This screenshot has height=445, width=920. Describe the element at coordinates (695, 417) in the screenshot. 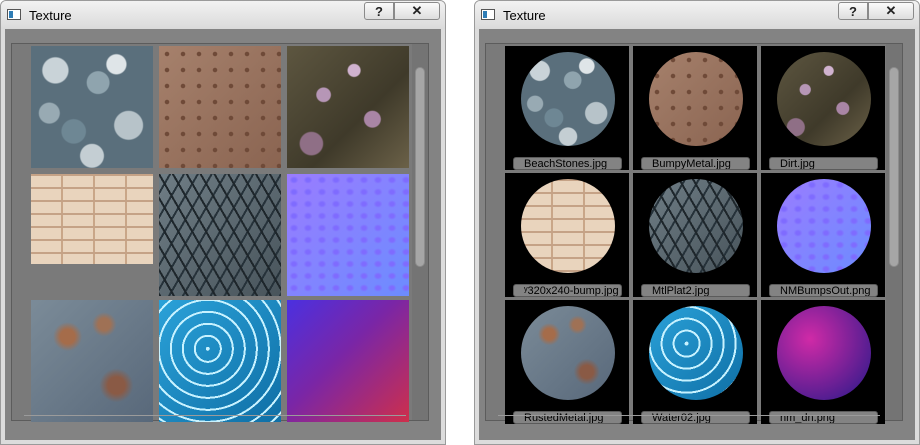

I see `texture-filename: Water02.jpg` at that location.